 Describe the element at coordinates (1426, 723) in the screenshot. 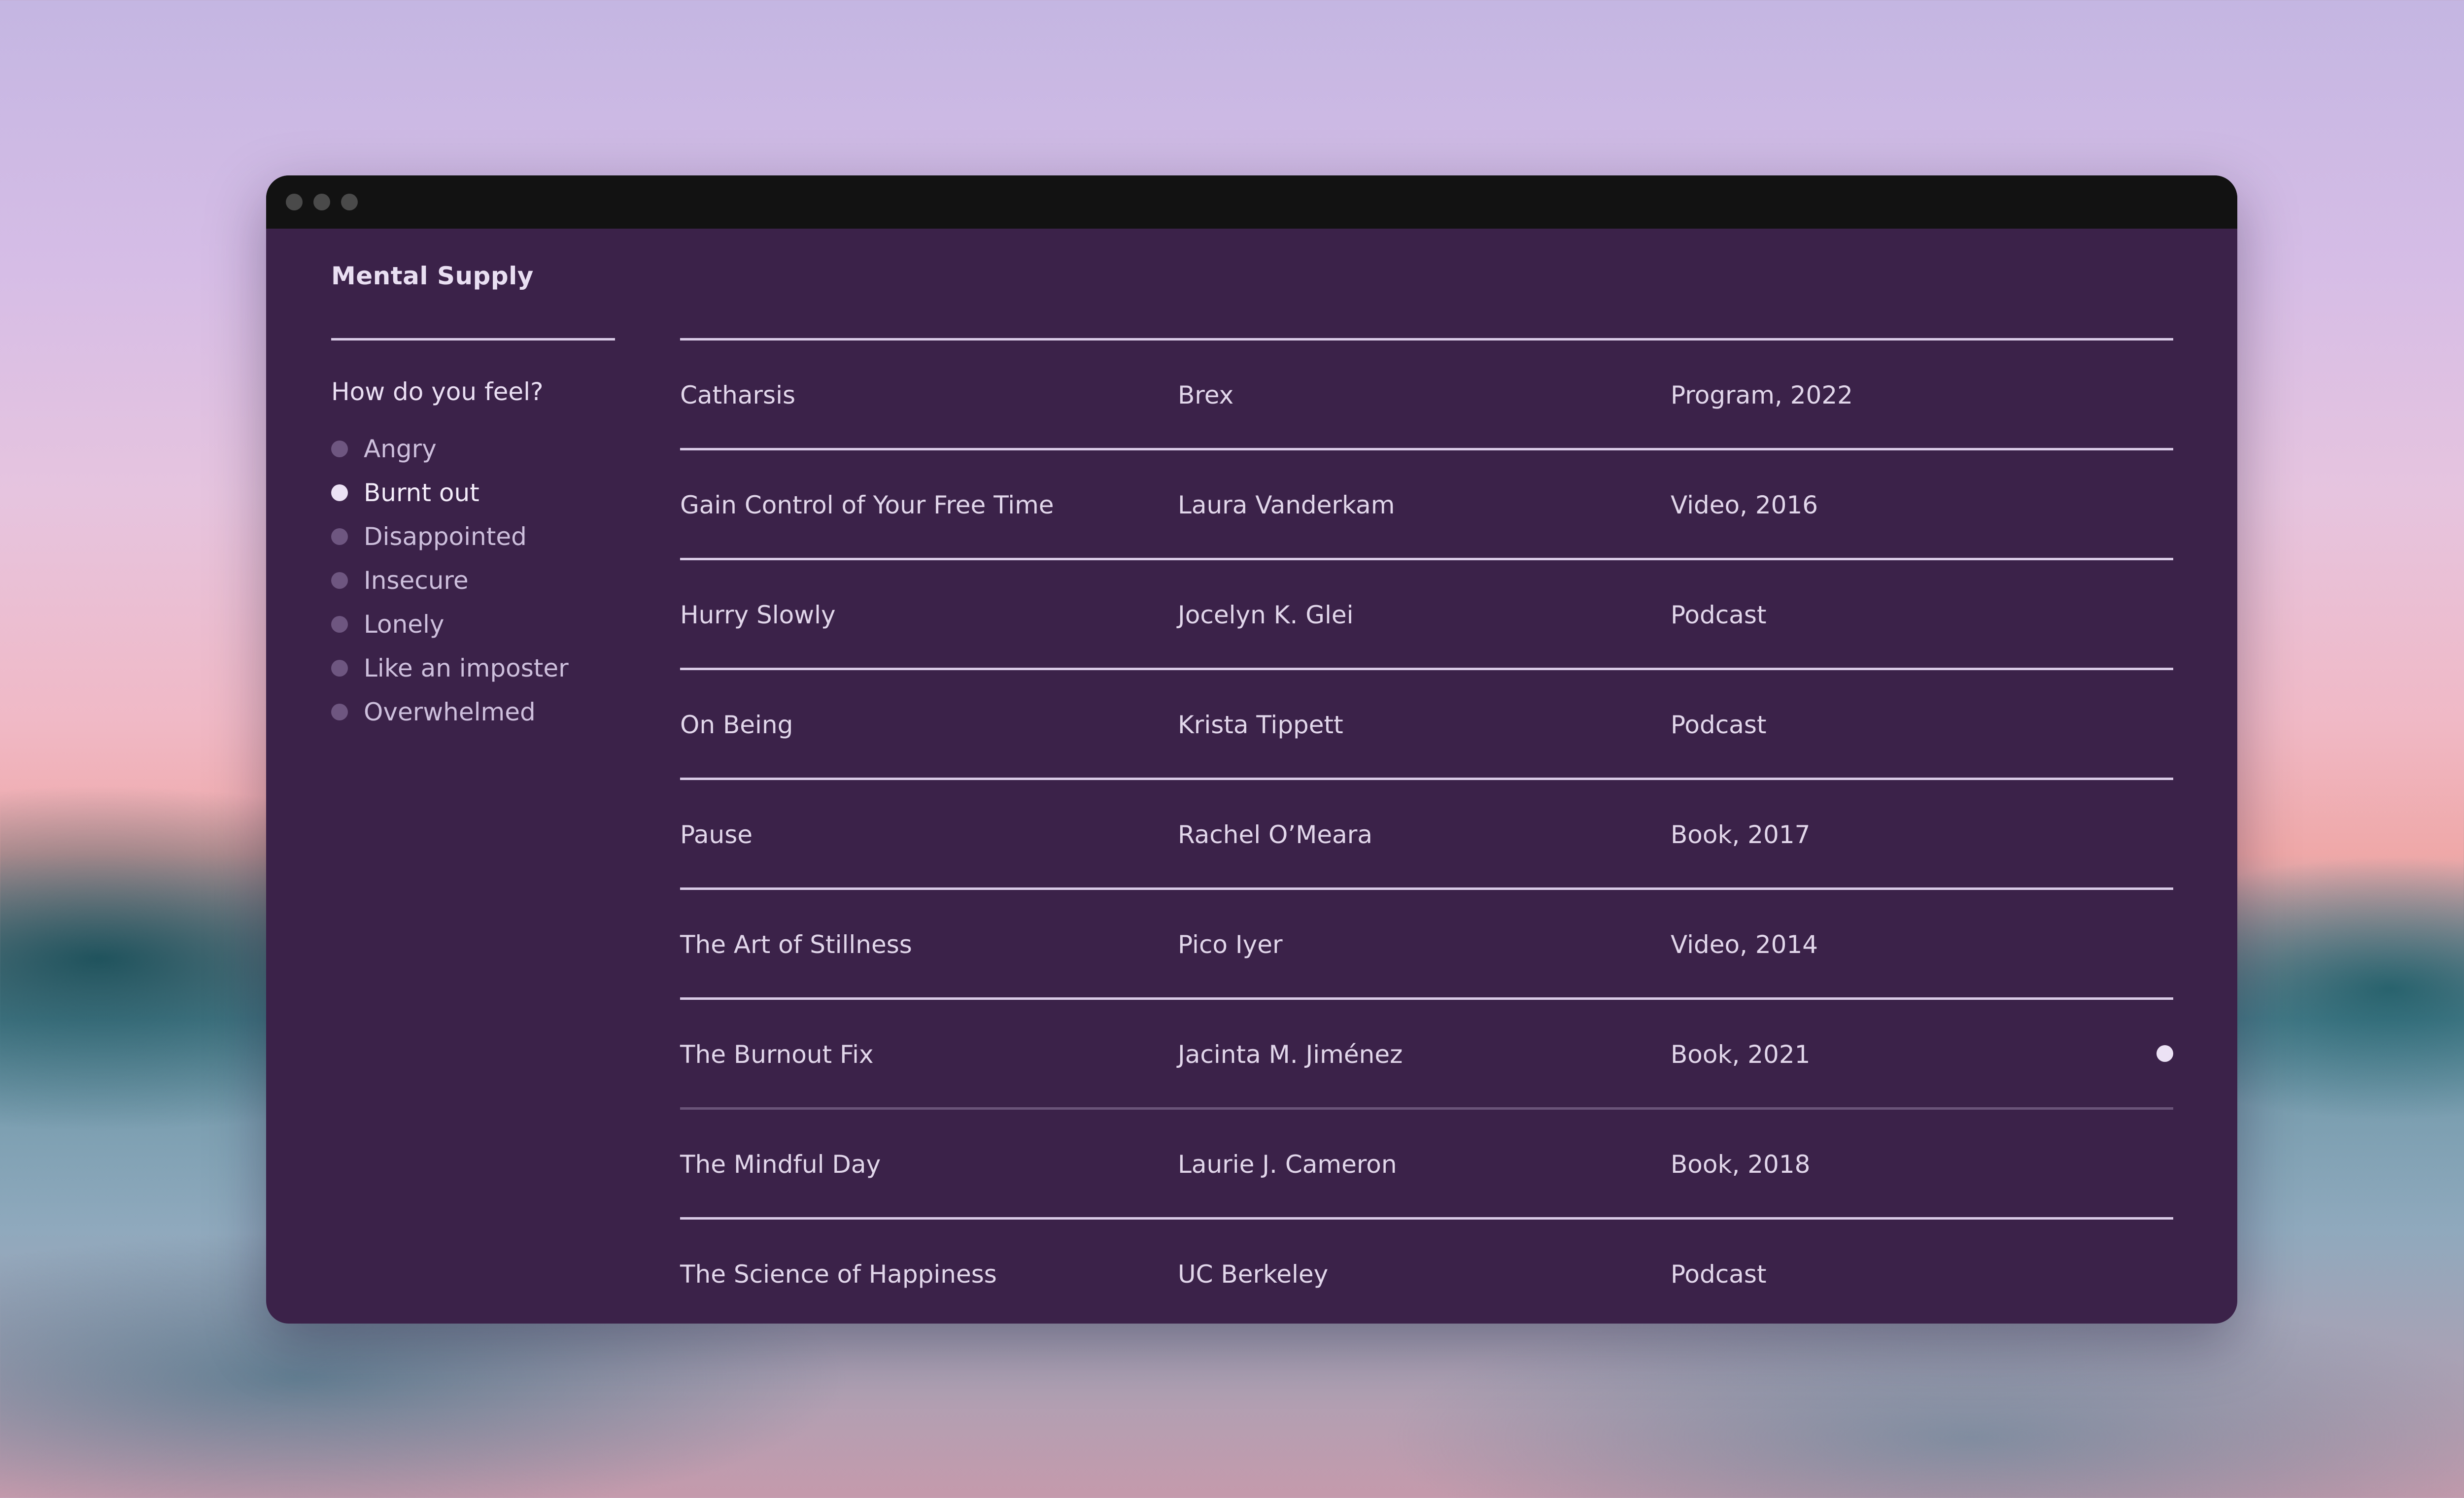

I see `resource-row: On Being Krista Tippett Podcast` at that location.